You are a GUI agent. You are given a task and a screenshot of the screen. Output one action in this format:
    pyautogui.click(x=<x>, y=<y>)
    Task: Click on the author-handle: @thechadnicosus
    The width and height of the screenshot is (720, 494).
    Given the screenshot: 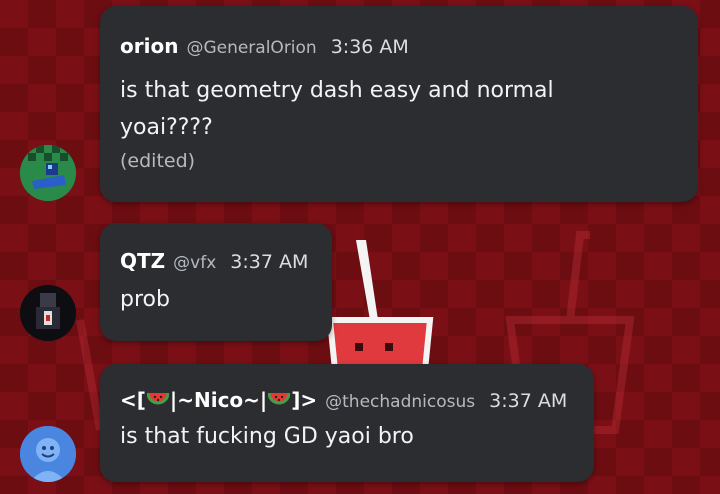 What is the action you would take?
    pyautogui.click(x=400, y=402)
    